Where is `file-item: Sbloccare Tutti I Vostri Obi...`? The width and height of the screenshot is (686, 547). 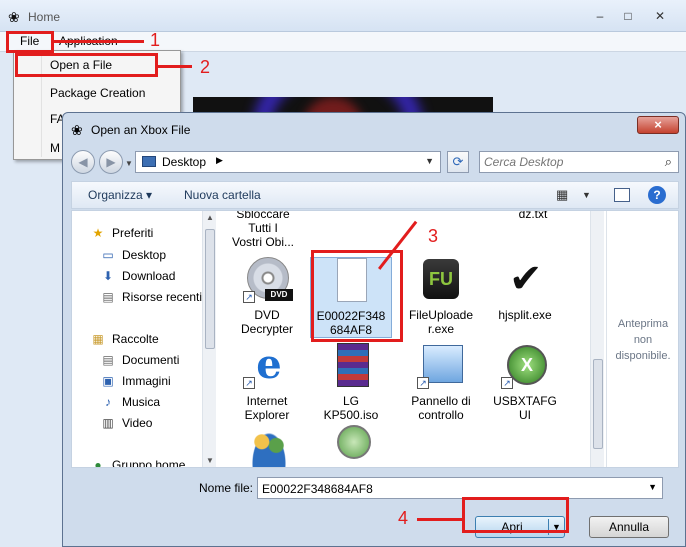 file-item: Sbloccare Tutti I Vostri Obi... is located at coordinates (263, 230).